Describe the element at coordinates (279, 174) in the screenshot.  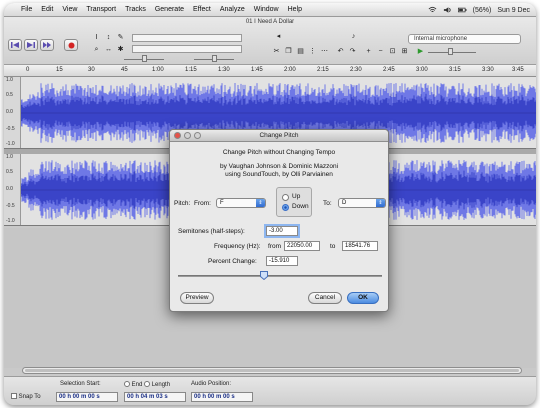
I see `credit-line-2: using SoundTouch, by Olli Parviainen` at that location.